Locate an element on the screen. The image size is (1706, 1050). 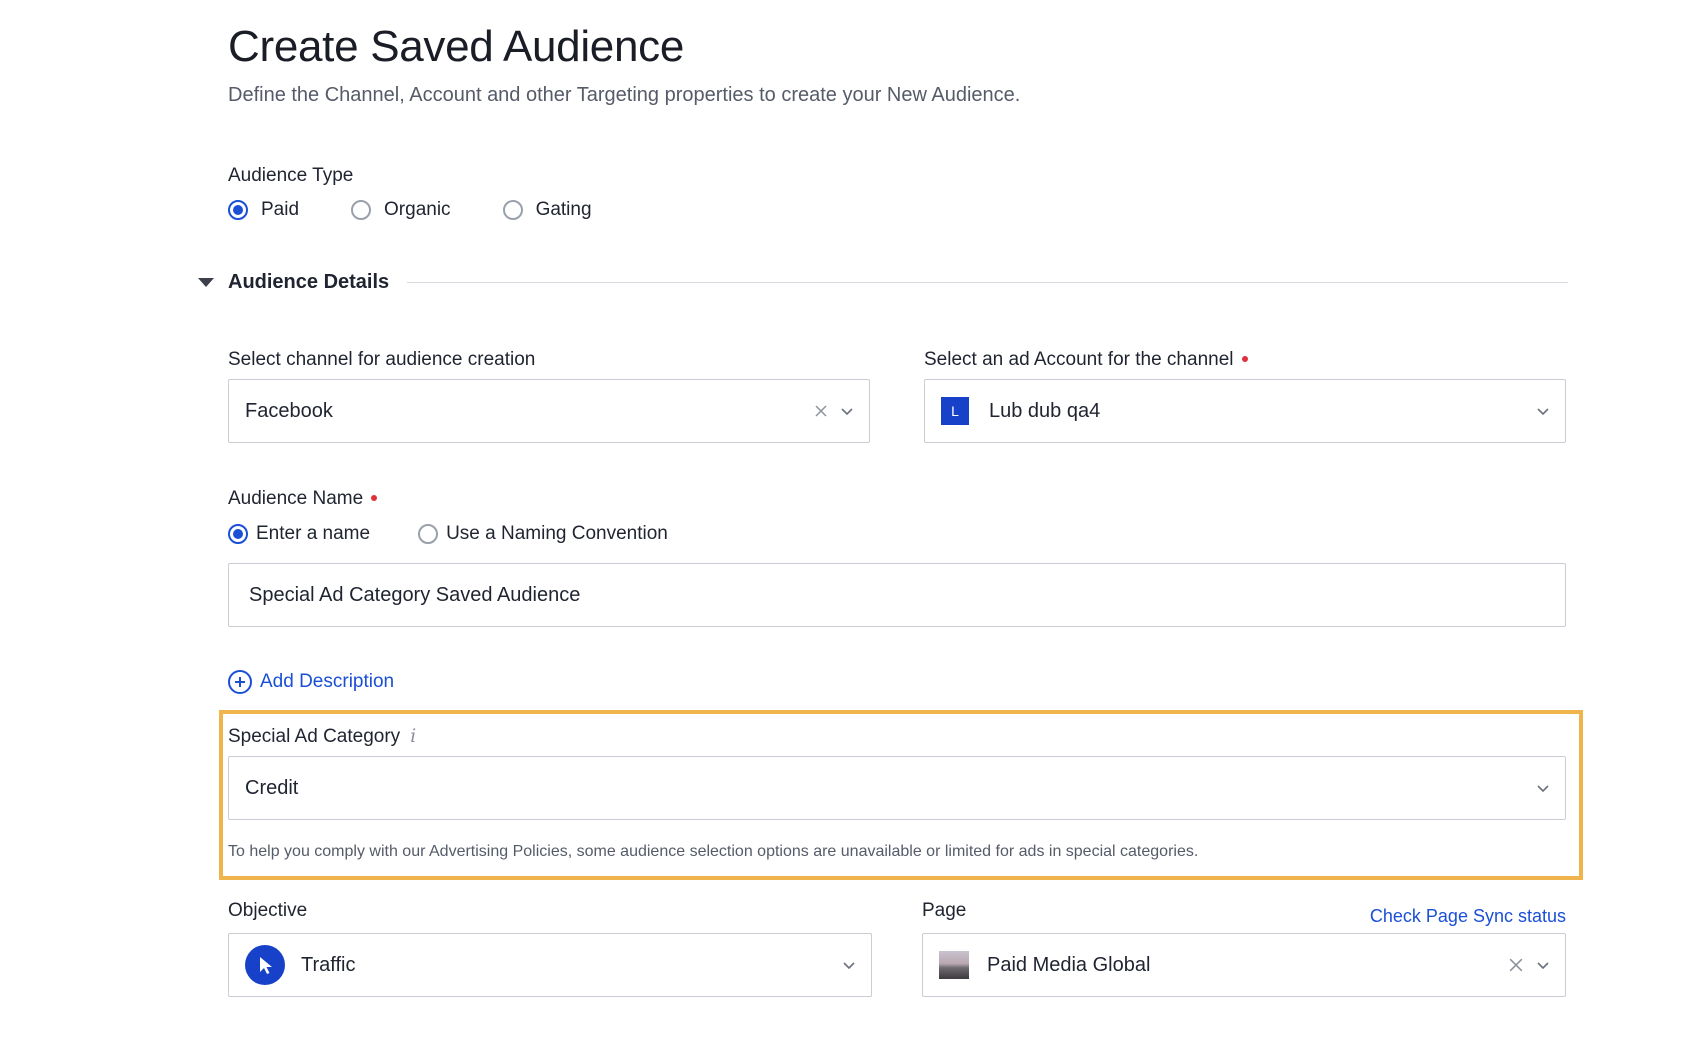
audience-name-label: Audience Name is located at coordinates (303, 499).